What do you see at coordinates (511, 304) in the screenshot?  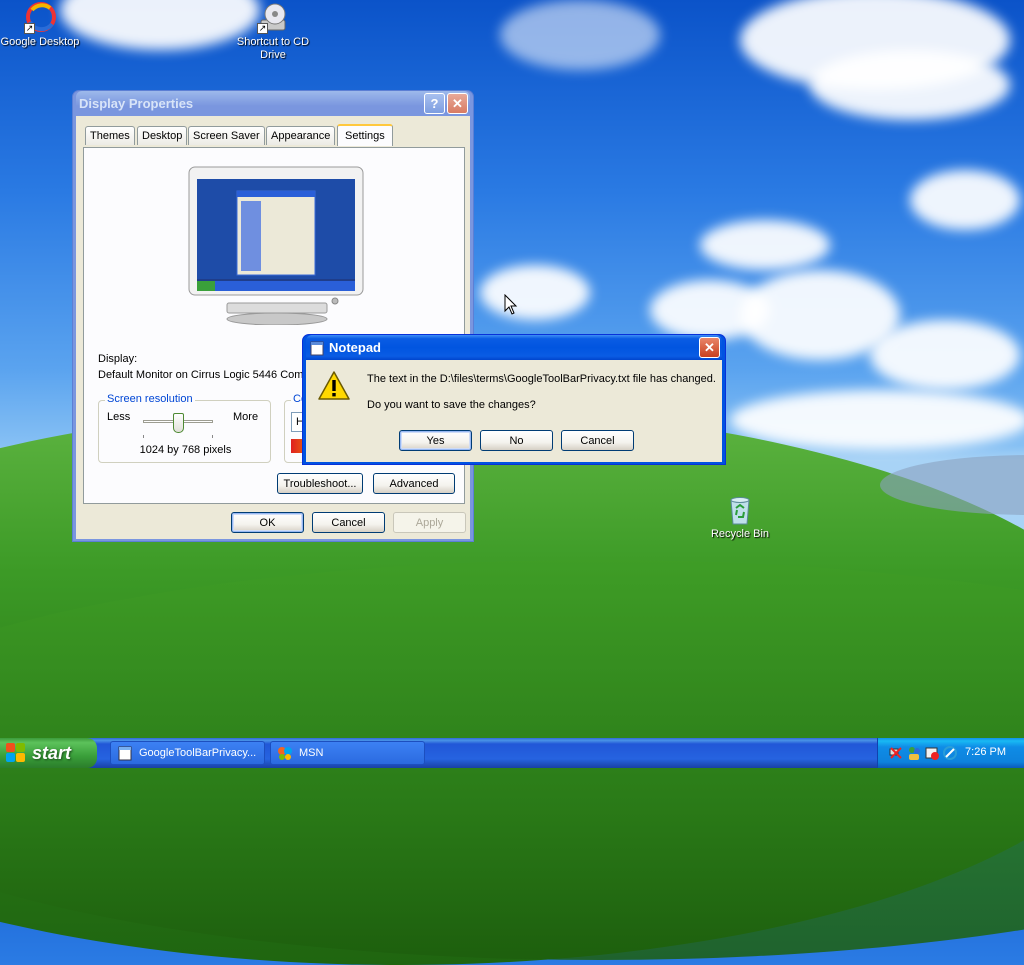 I see `mouse-cursor-icon` at bounding box center [511, 304].